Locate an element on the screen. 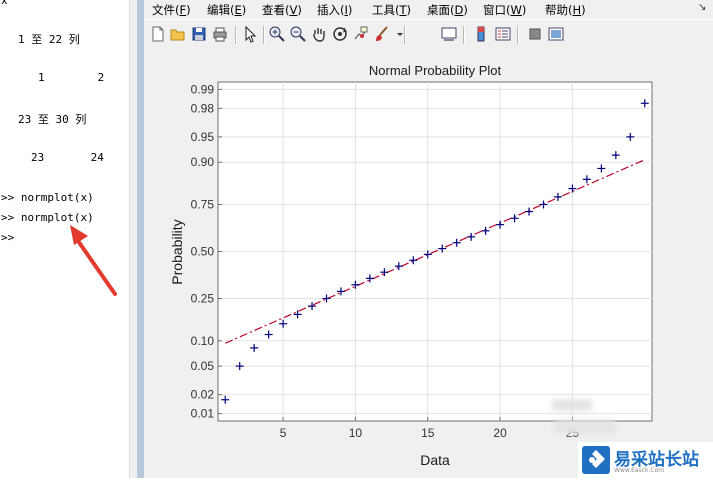 This screenshot has width=713, height=482. y-tick-label: 0.02 is located at coordinates (203, 395).